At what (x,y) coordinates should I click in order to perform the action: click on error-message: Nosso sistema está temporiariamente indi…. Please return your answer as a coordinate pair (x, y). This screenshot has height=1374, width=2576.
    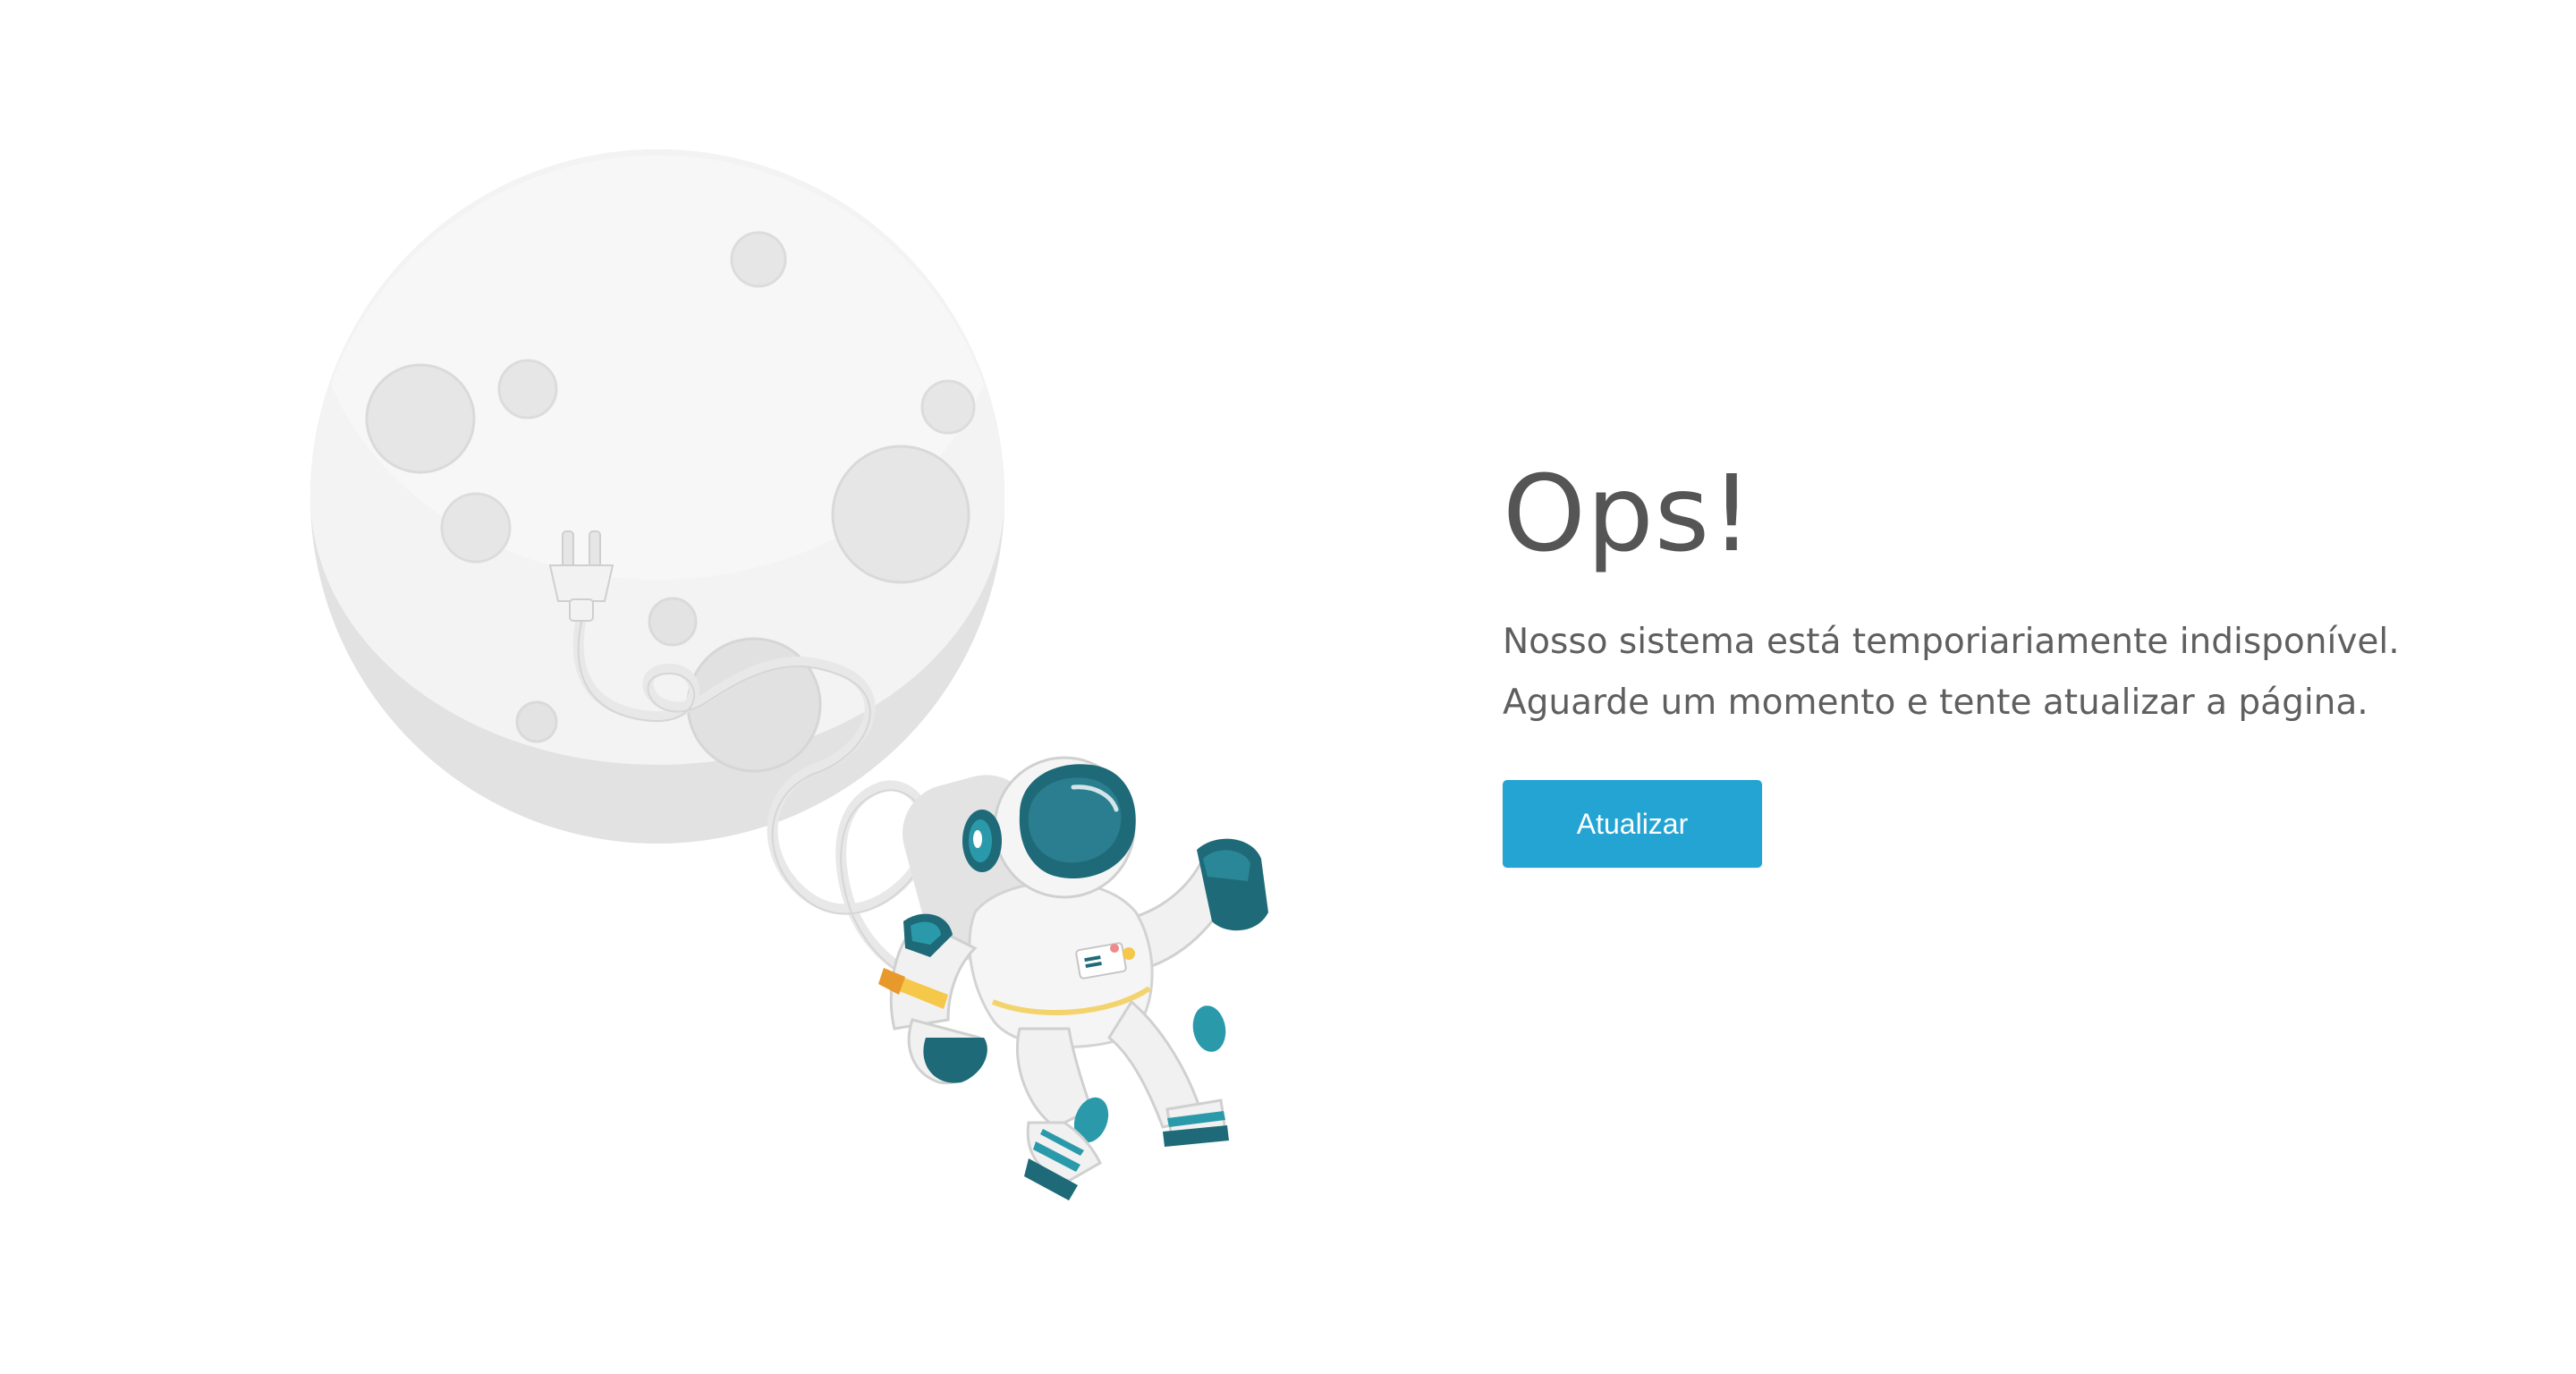
    Looking at the image, I should click on (1951, 673).